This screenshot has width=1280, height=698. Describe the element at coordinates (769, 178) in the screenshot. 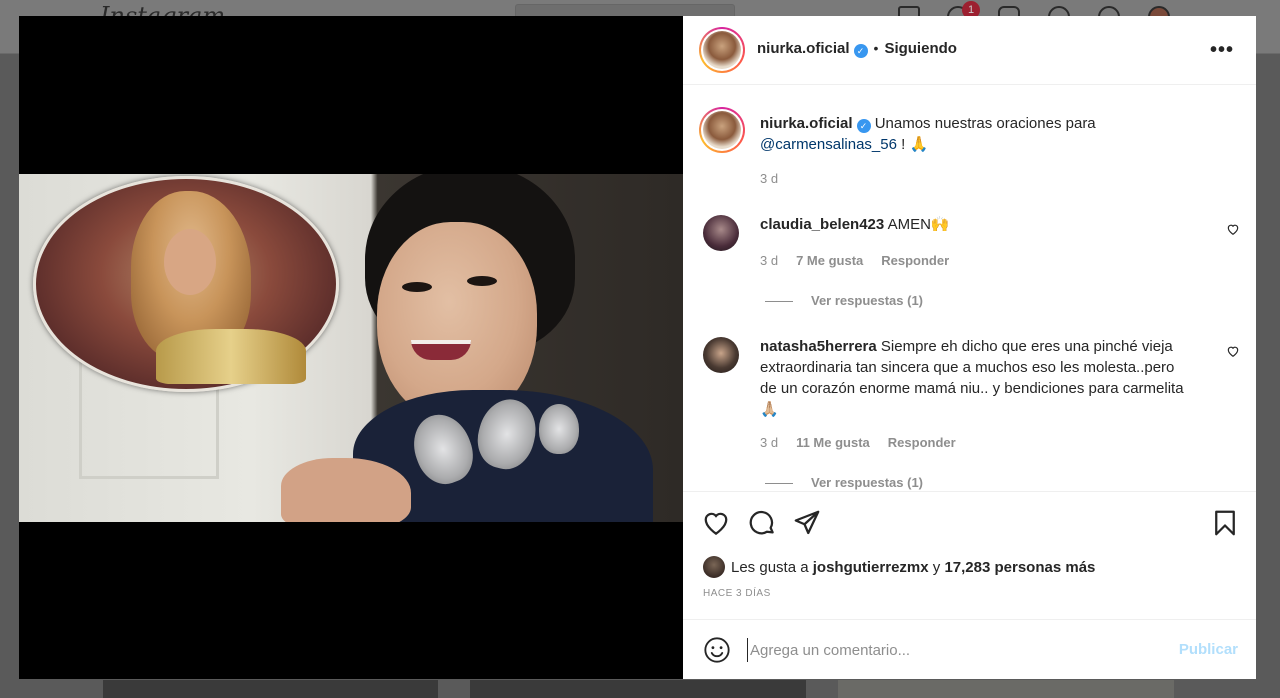

I see `caption-time: 3 d` at that location.